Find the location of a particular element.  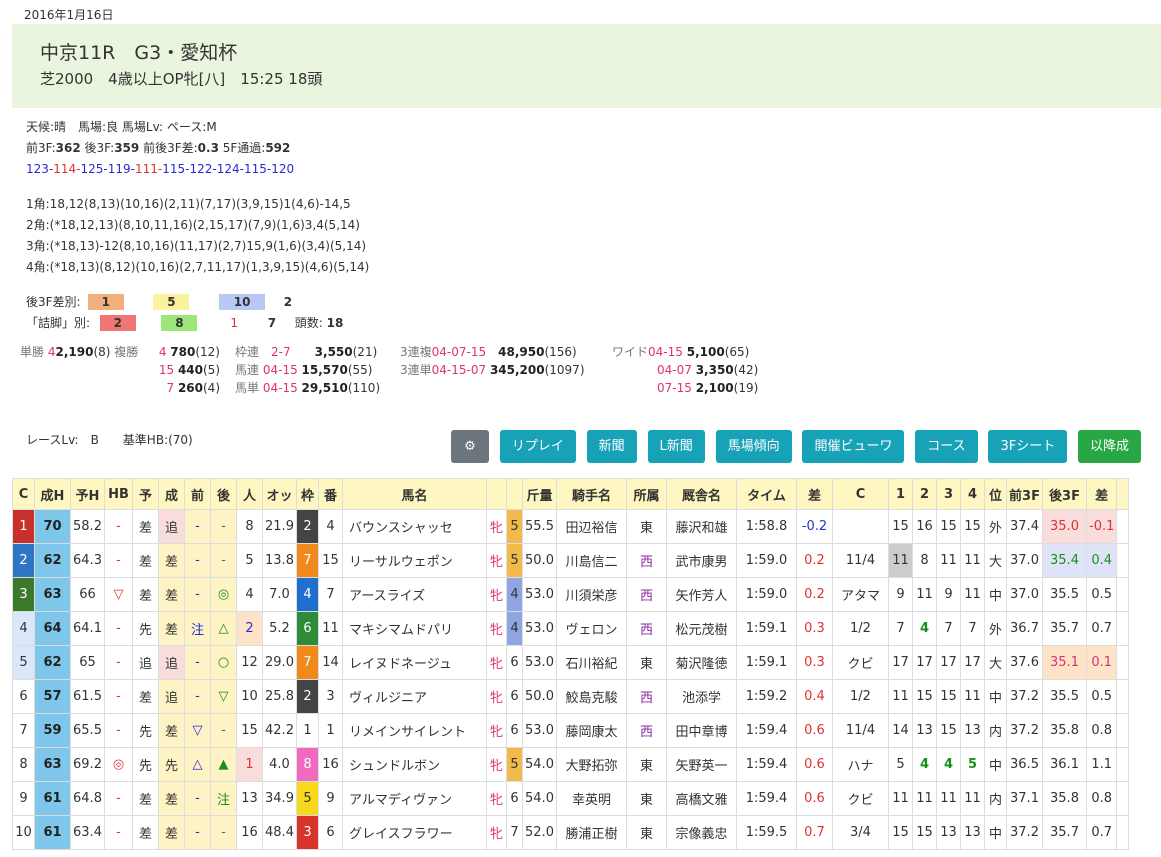

payout-pop: (42) is located at coordinates (746, 370).